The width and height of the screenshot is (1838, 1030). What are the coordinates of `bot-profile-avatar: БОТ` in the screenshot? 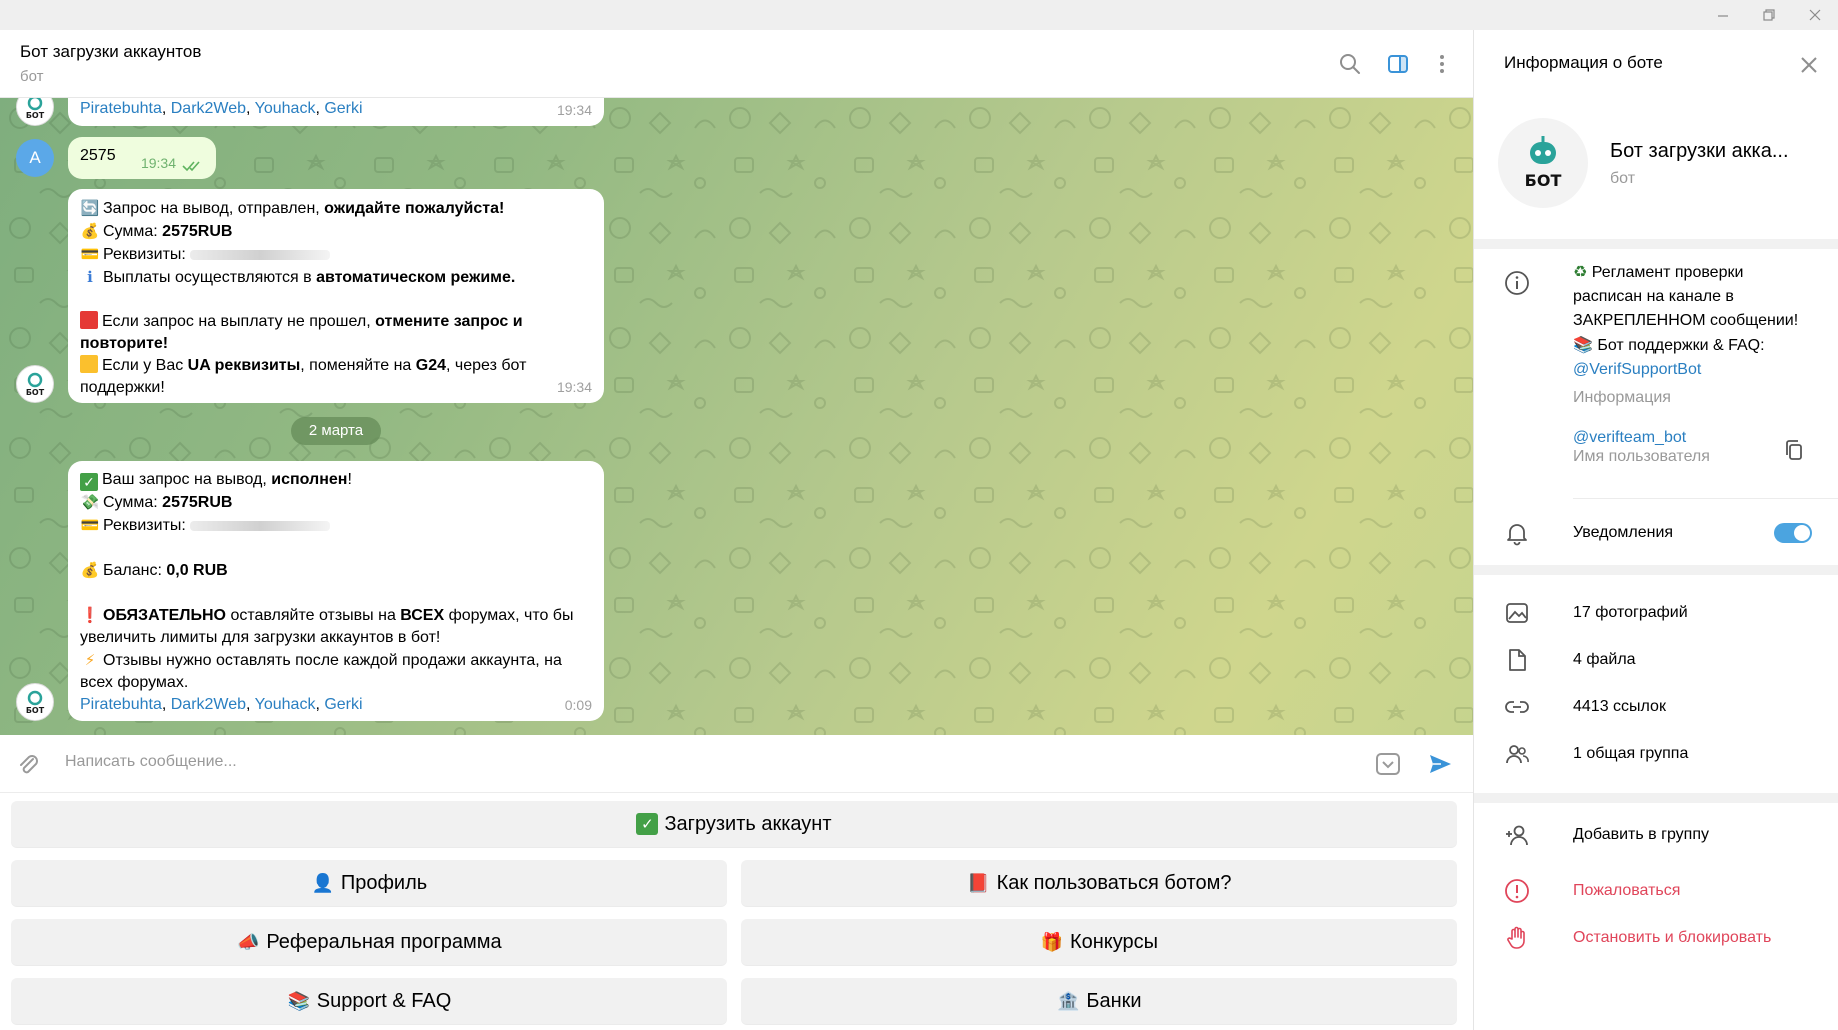 It's located at (1543, 163).